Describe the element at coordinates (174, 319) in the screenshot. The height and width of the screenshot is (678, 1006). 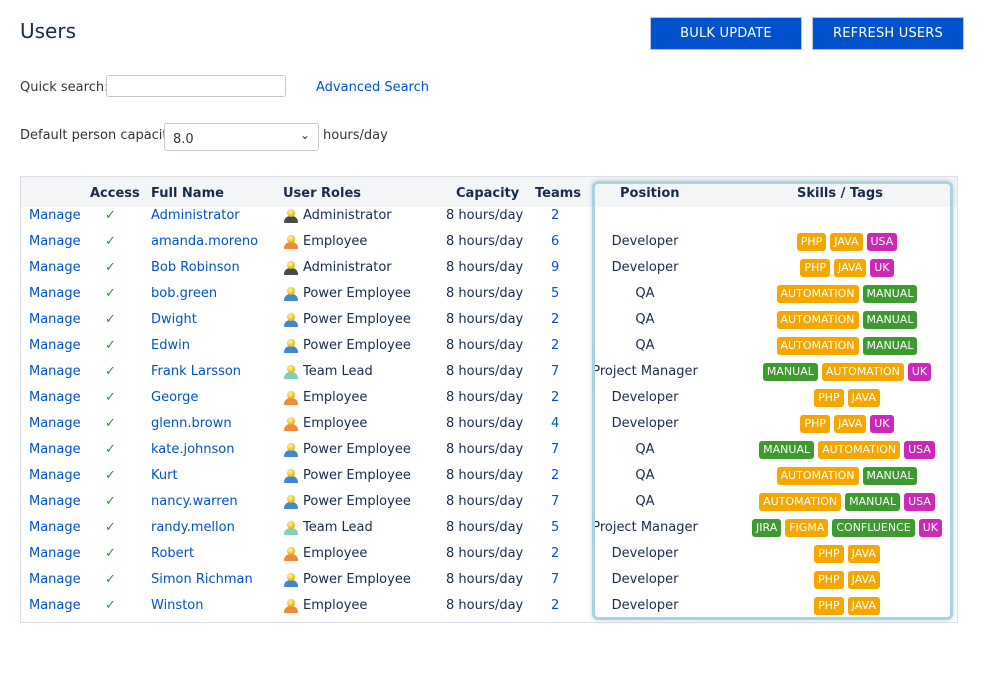
I see `user-name-link: Dwight` at that location.